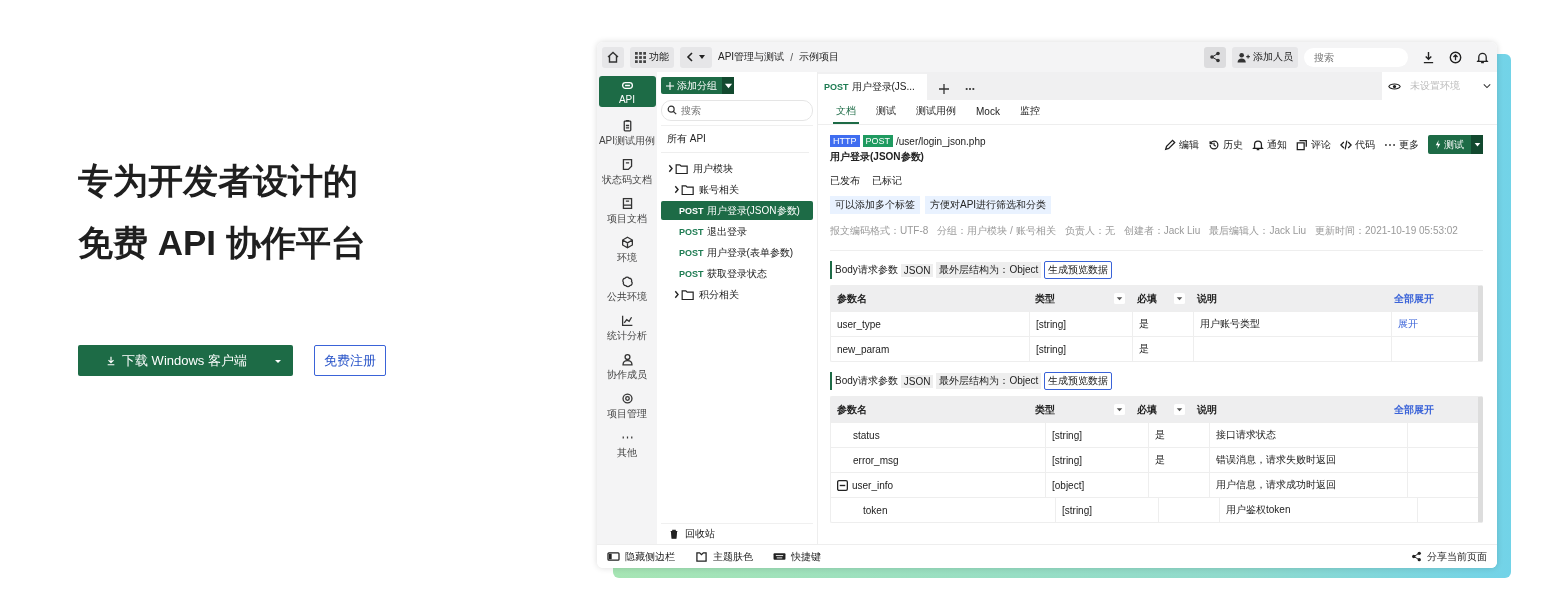 The image size is (1552, 616). I want to click on request-item: POST 用户登录(JSON参数), so click(737, 210).